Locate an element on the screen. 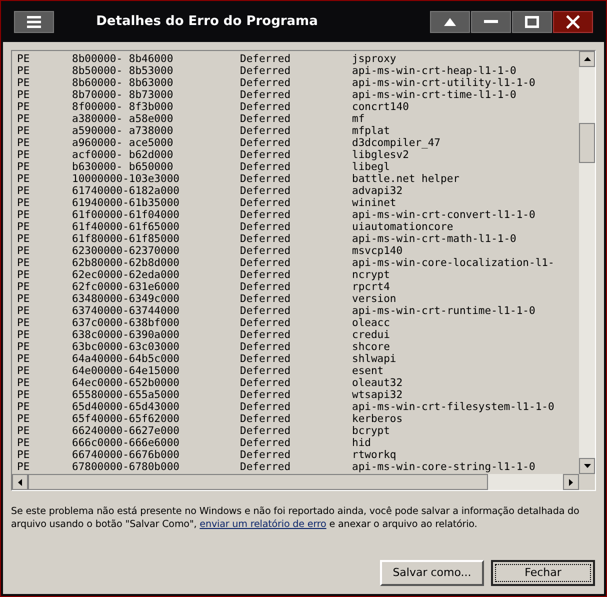 The width and height of the screenshot is (607, 597). address-range: 64e00000-64e15000 is located at coordinates (126, 371).